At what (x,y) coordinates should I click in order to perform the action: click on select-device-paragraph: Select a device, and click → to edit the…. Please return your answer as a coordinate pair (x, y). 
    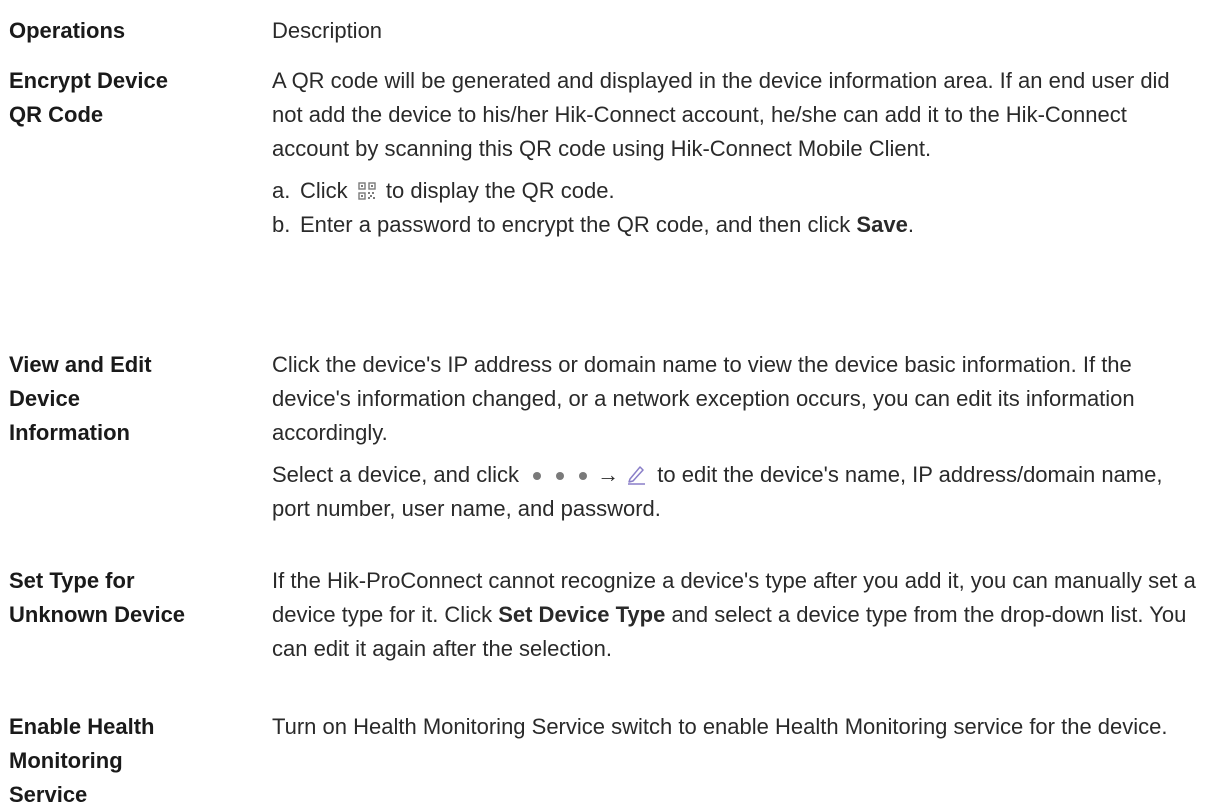
    Looking at the image, I should click on (722, 492).